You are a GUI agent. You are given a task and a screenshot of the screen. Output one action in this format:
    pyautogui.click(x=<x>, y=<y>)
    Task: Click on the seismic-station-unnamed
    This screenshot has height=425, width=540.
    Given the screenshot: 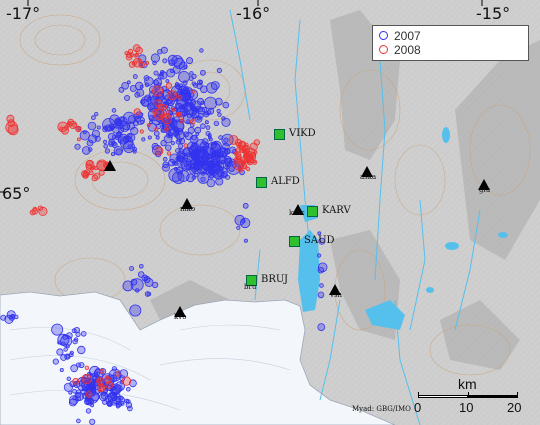 What is the action you would take?
    pyautogui.click(x=110, y=165)
    